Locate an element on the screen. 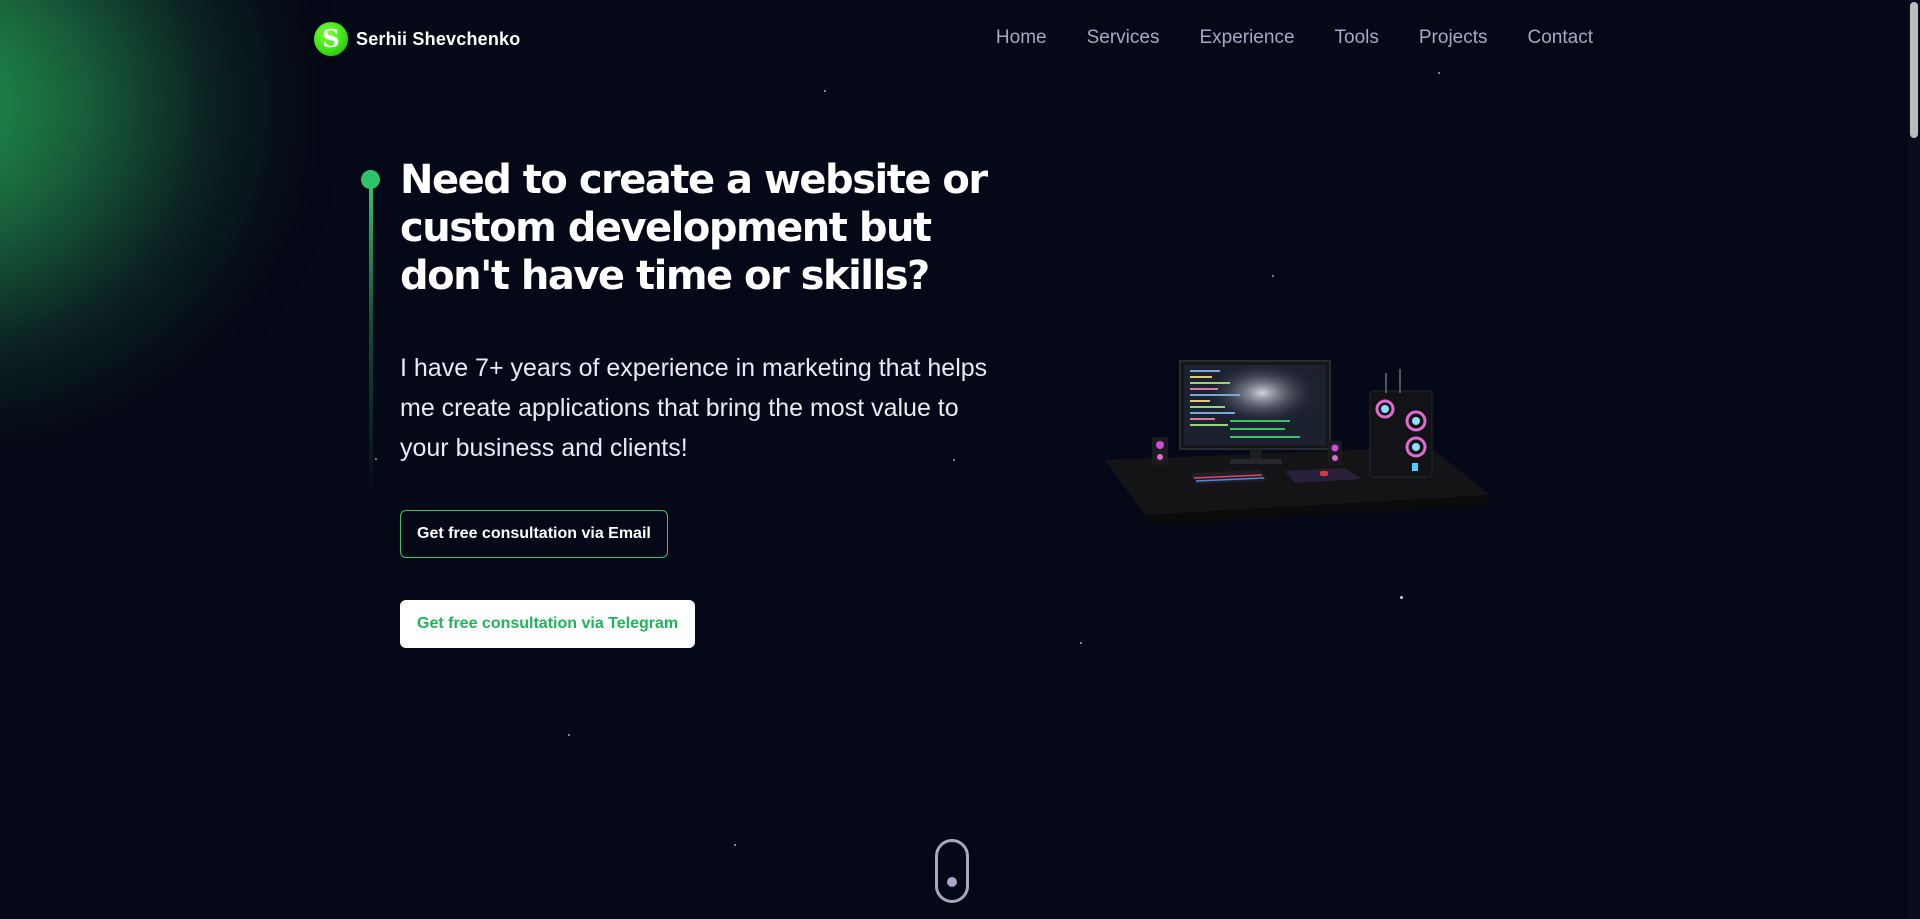 The width and height of the screenshot is (1920, 919). hero-timeline is located at coordinates (370, 335).